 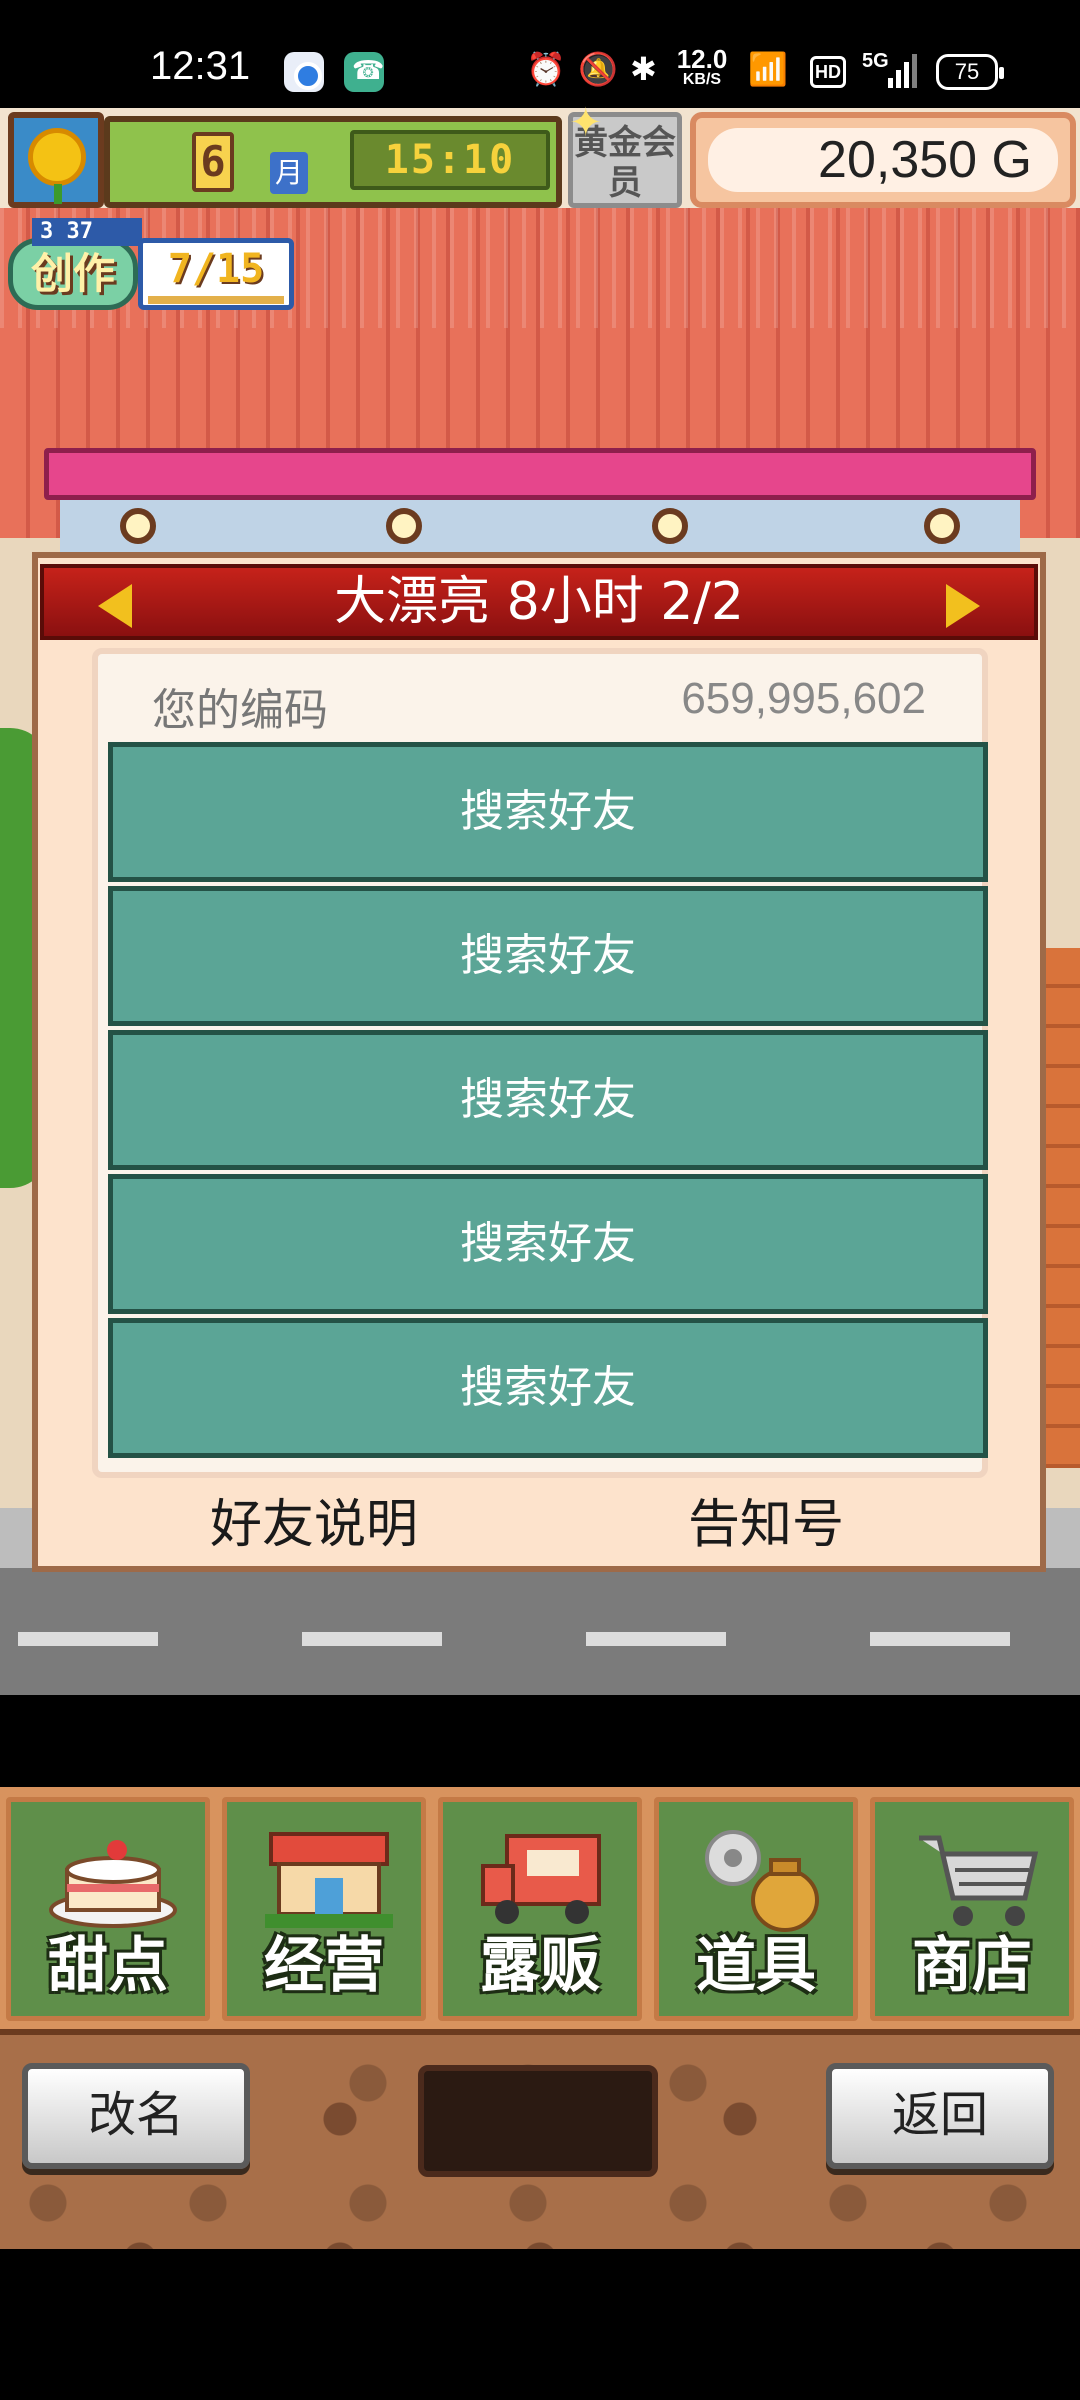 What do you see at coordinates (538, 2121) in the screenshot?
I see `empty-slot` at bounding box center [538, 2121].